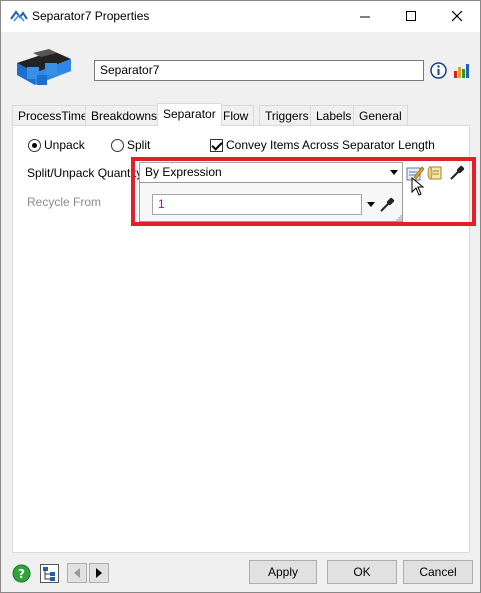  Describe the element at coordinates (124, 115) in the screenshot. I see `tab-breakdowns: Breakdowns` at that location.